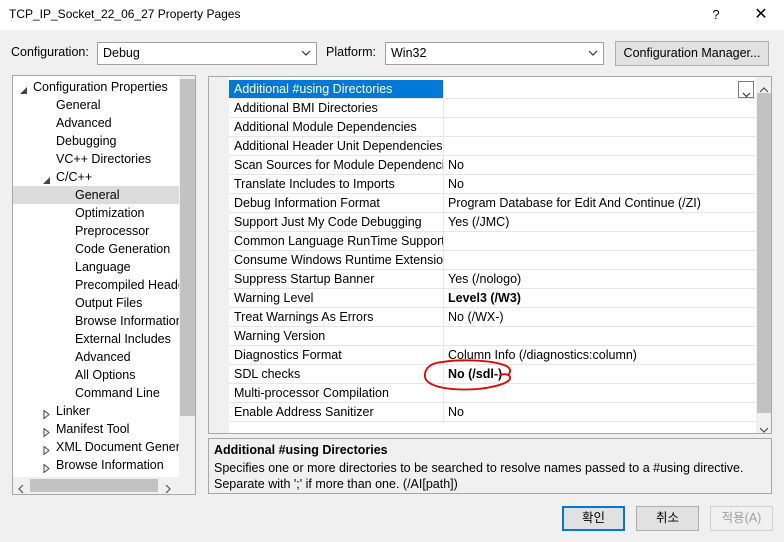 The height and width of the screenshot is (542, 784). I want to click on tree-item-label: C/C++, so click(74, 177).